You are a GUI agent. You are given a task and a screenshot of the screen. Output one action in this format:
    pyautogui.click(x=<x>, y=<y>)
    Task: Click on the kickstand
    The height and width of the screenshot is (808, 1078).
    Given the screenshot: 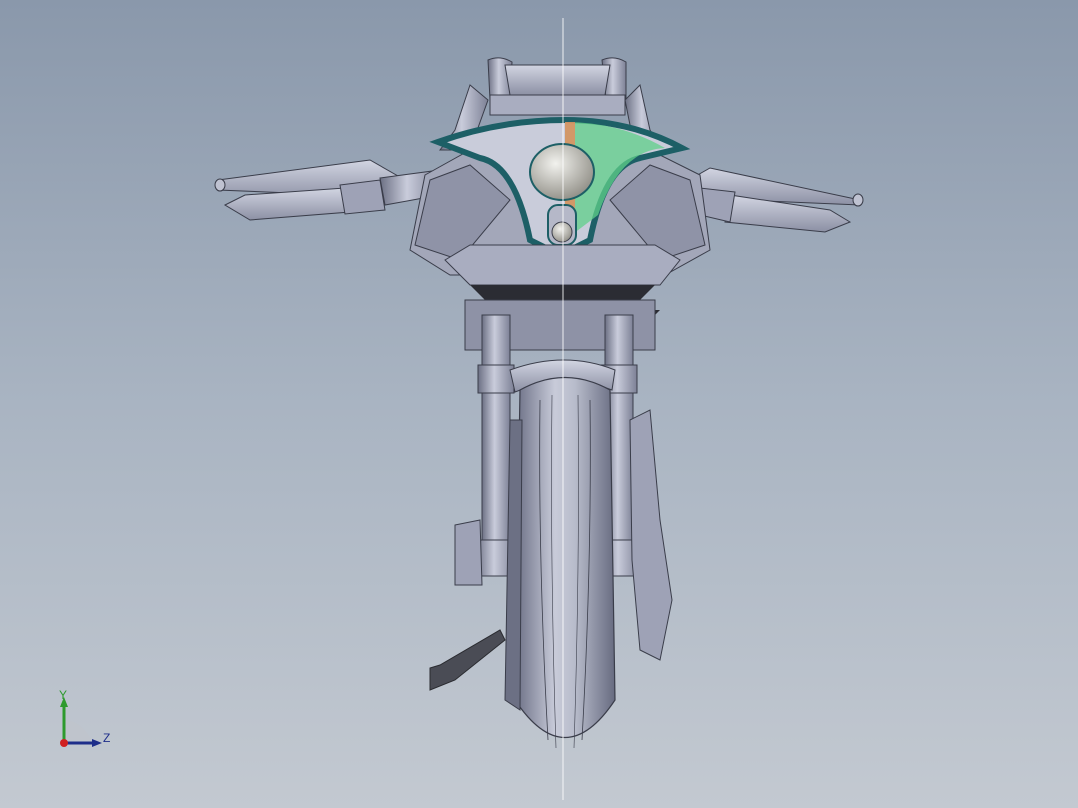 What is the action you would take?
    pyautogui.click(x=467, y=660)
    